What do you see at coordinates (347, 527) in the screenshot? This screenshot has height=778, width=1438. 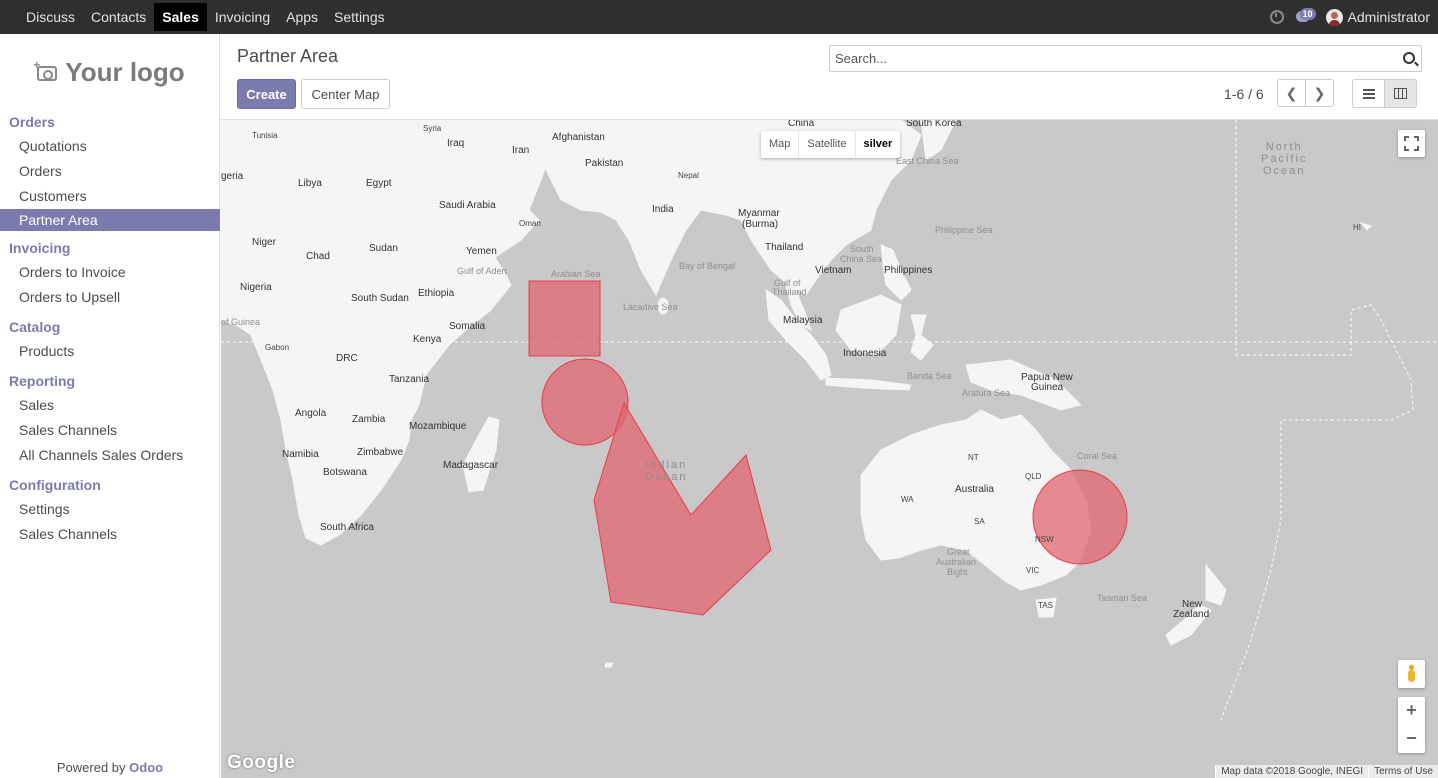 I see `map-label: South Africa` at bounding box center [347, 527].